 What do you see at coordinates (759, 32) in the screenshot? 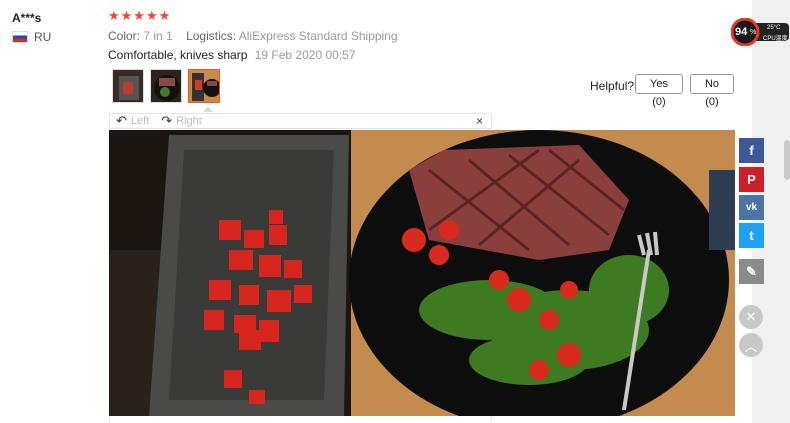
I see `cpu-monitor-widget: 94 % 25°C CPU温度` at bounding box center [759, 32].